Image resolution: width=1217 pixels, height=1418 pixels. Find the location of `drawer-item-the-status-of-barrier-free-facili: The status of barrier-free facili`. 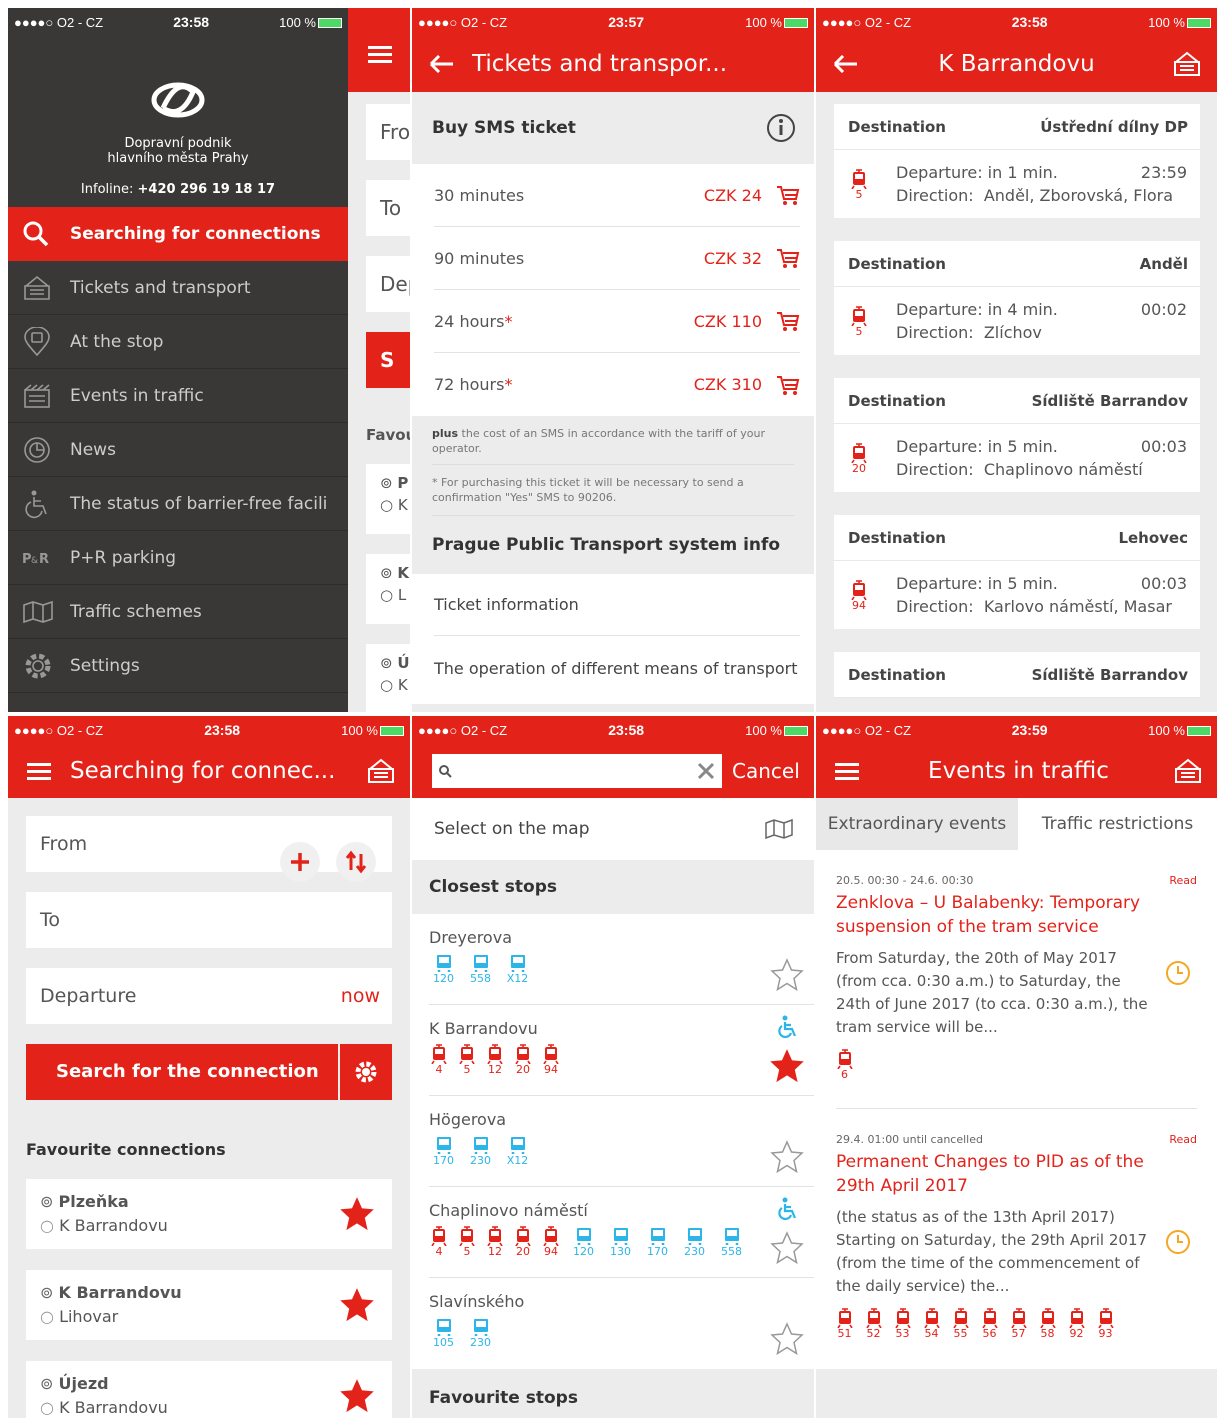

drawer-item-the-status-of-barrier-free-facili: The status of barrier-free facili is located at coordinates (178, 504).